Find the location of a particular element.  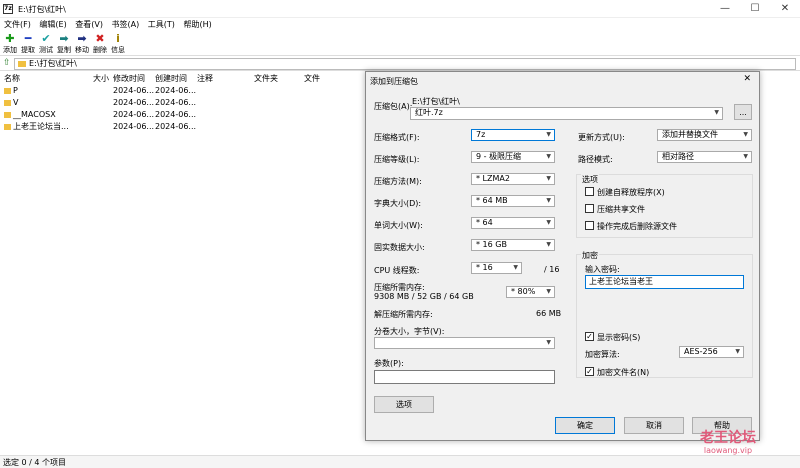

dialog-close-button: ✕ is located at coordinates (747, 79).